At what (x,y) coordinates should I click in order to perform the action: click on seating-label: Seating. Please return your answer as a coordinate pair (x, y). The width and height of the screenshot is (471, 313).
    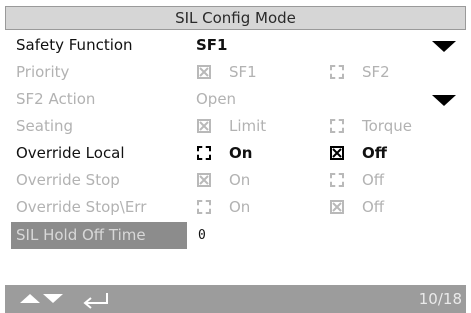
    Looking at the image, I should click on (45, 126).